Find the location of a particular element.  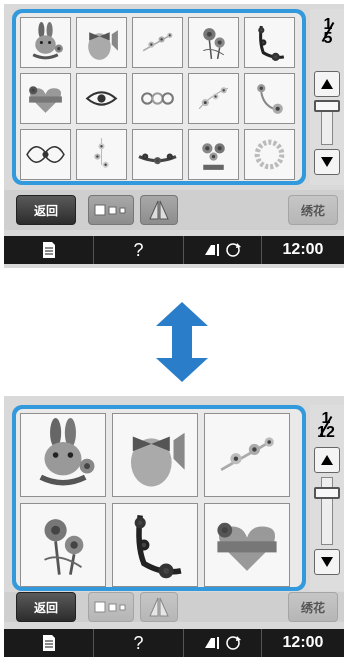

pattern-cell-spring-bouquet is located at coordinates (213, 154).